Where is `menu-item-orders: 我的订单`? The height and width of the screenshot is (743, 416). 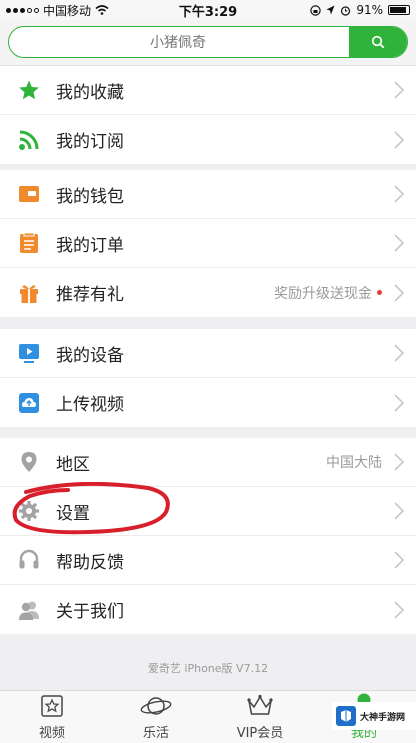
menu-item-orders: 我的订单 is located at coordinates (208, 243).